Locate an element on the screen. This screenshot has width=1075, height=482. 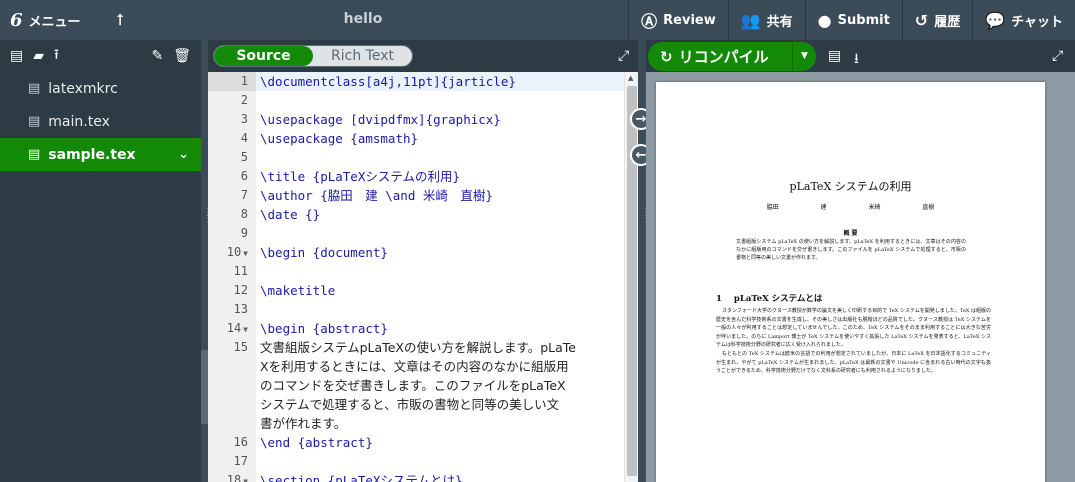
code-text: のコマンドを交ぜ書きします。このファイルをpLaTeX is located at coordinates (413, 385).